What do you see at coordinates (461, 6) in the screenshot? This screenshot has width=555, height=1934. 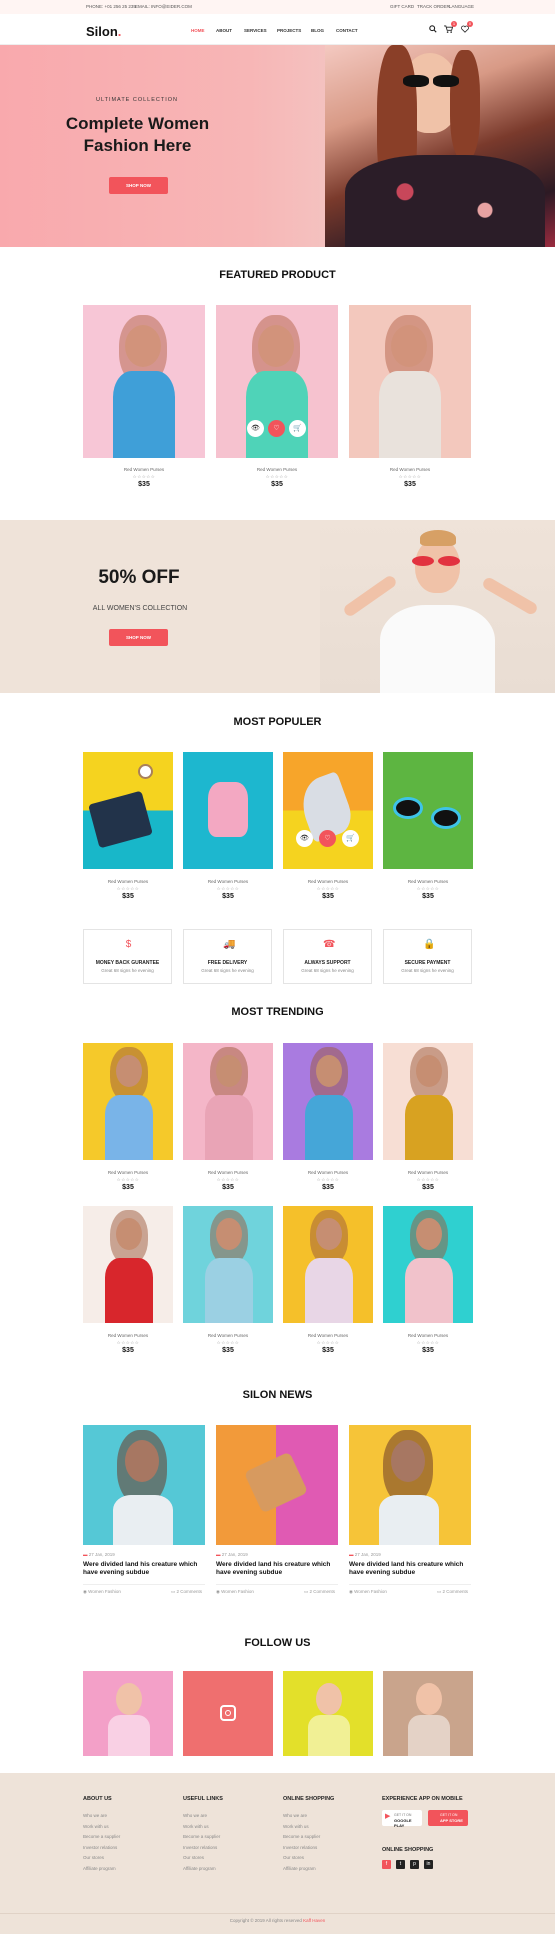 I see `topbar-link-language: LANGUAGE` at bounding box center [461, 6].